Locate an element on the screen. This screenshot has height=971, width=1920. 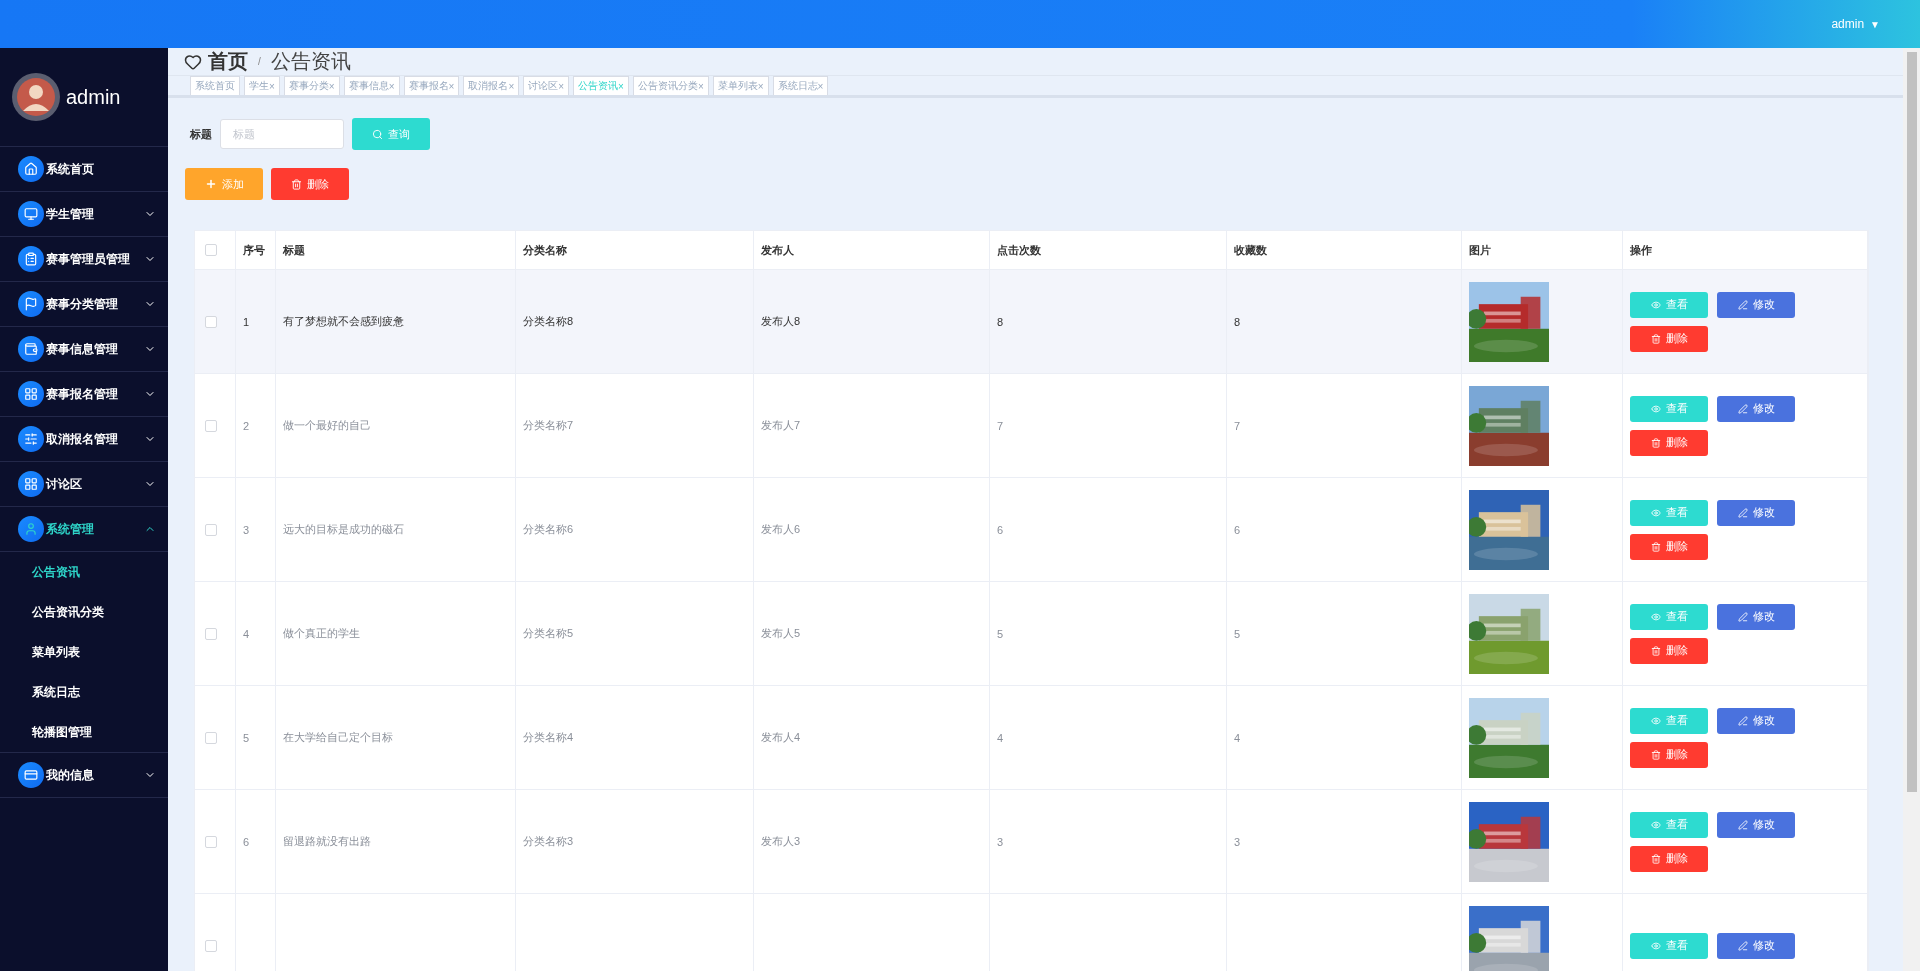
tab: 赛事信息× is located at coordinates (371, 85).